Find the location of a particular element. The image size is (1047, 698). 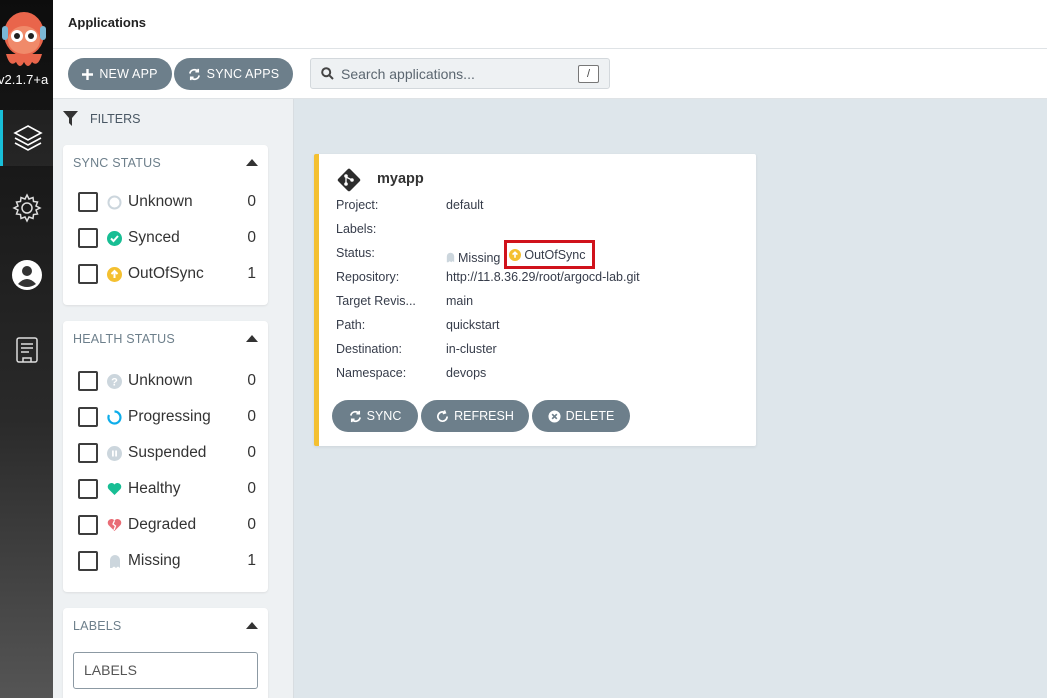

sync-status-title: SYNC STATUS is located at coordinates (117, 163).